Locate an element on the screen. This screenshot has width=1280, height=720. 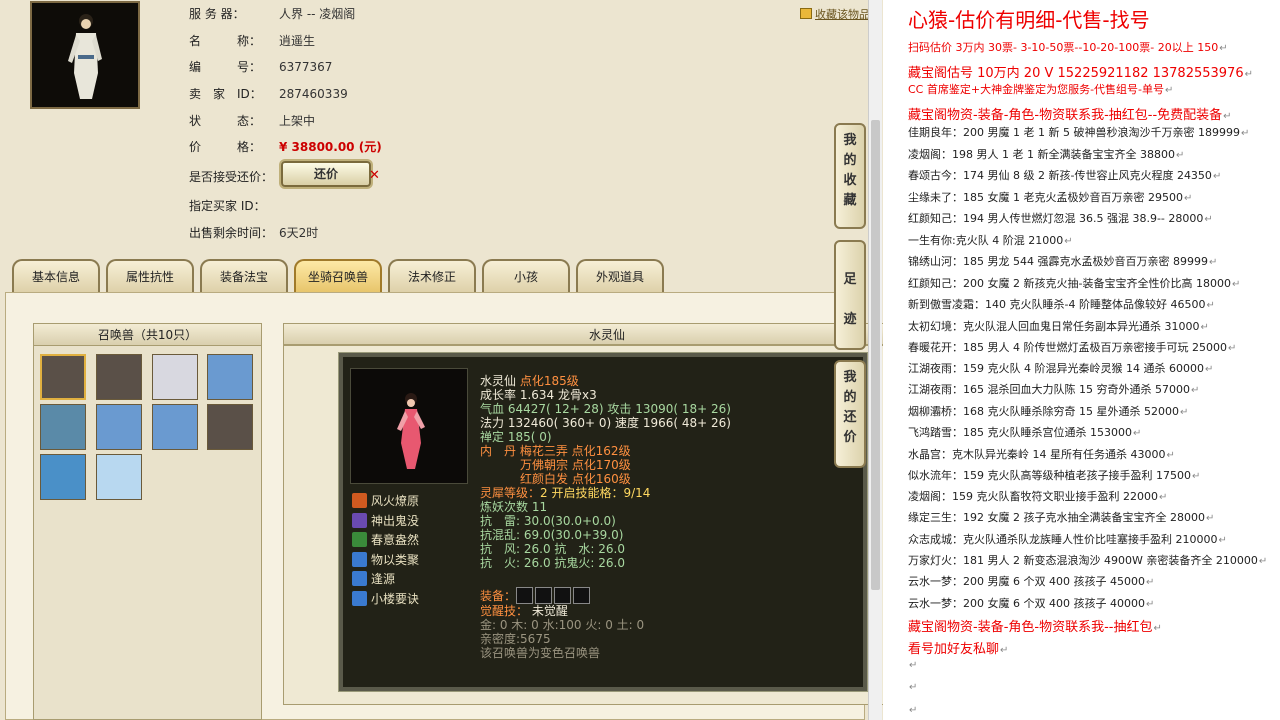
side-tab-favorites: 我的收藏 is located at coordinates (850, 176).